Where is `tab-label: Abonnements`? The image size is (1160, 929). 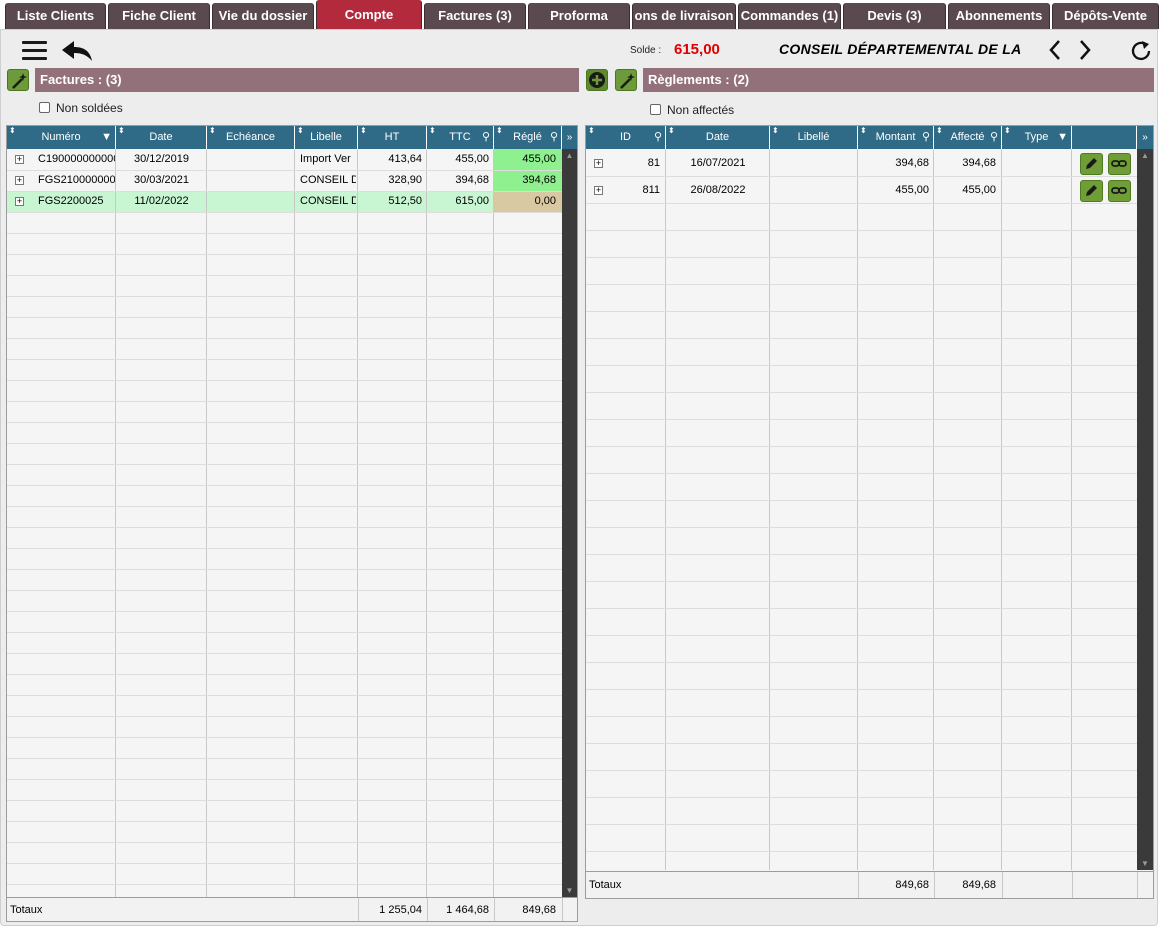 tab-label: Abonnements is located at coordinates (999, 15).